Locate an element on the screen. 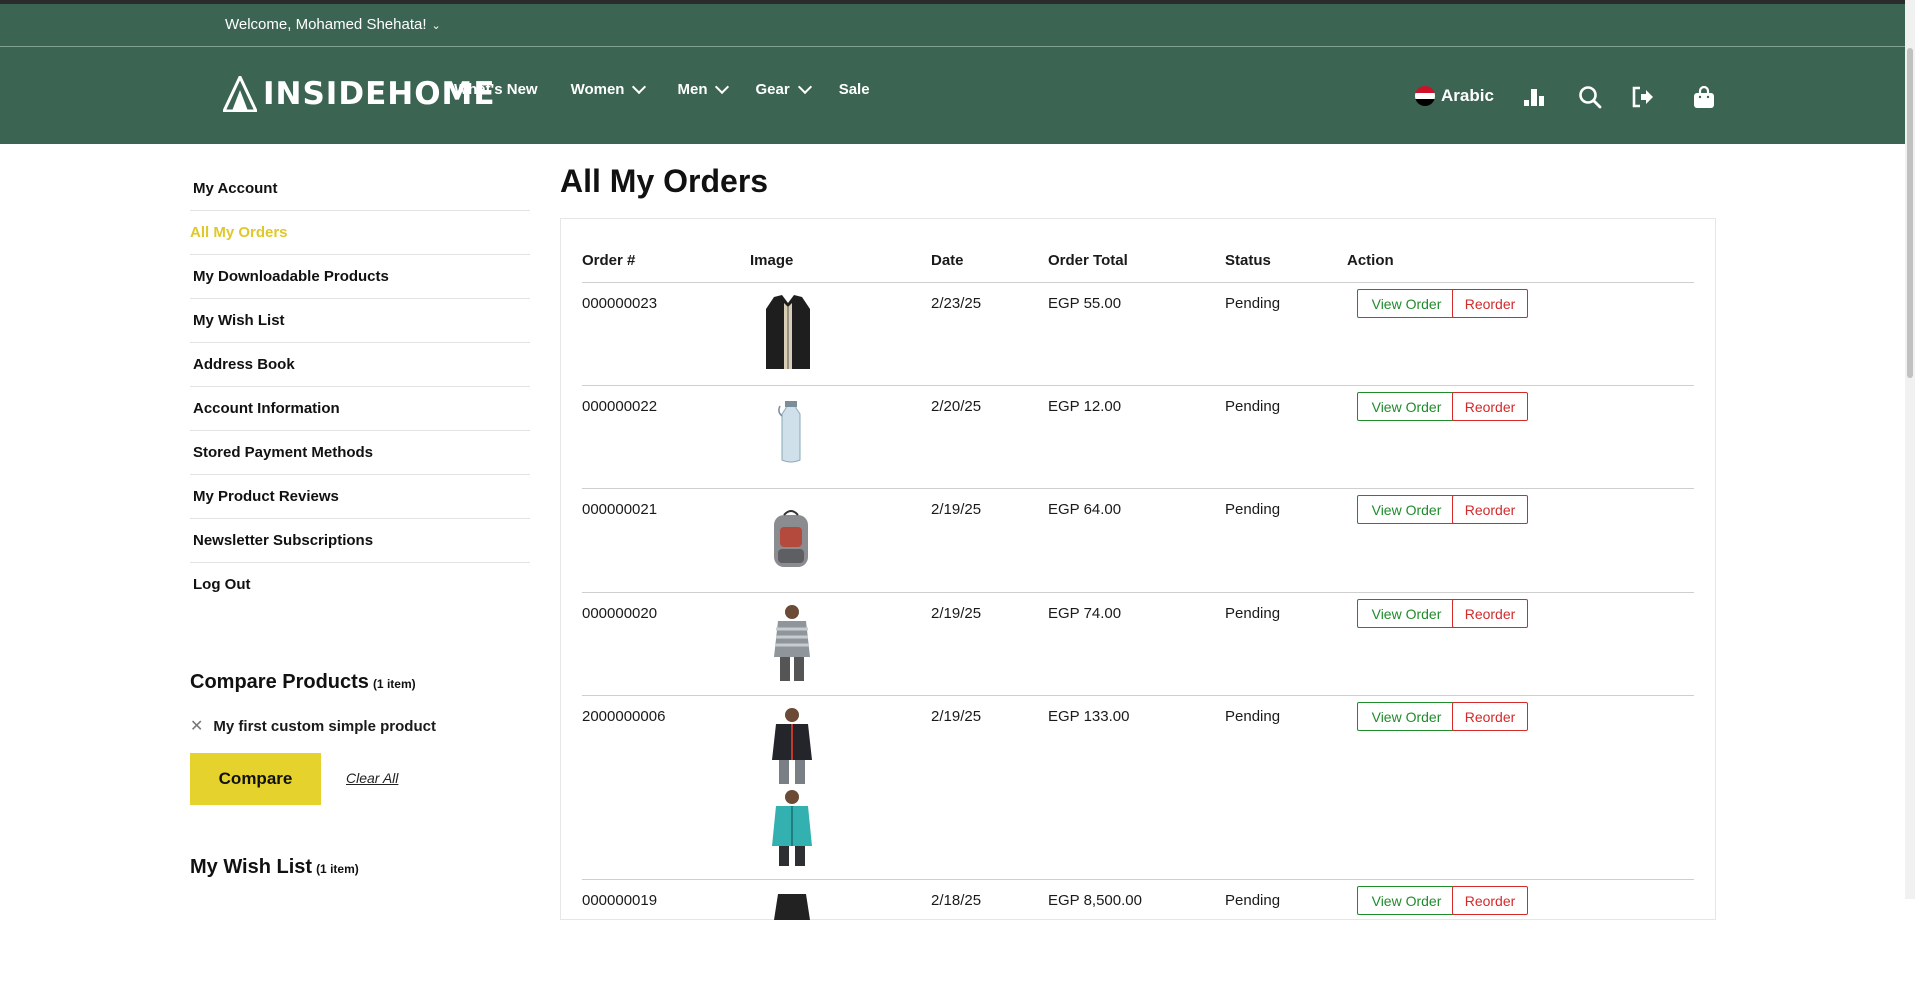  sidebar-item-label: Log Out is located at coordinates (222, 584).